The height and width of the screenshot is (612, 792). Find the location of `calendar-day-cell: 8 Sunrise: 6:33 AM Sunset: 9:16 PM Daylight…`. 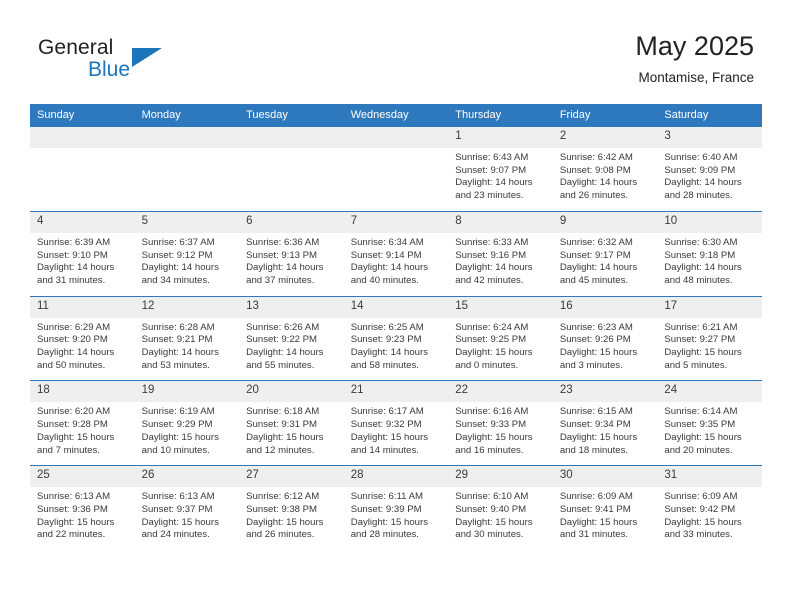

calendar-day-cell: 8 Sunrise: 6:33 AM Sunset: 9:16 PM Daylight… is located at coordinates (500, 253).